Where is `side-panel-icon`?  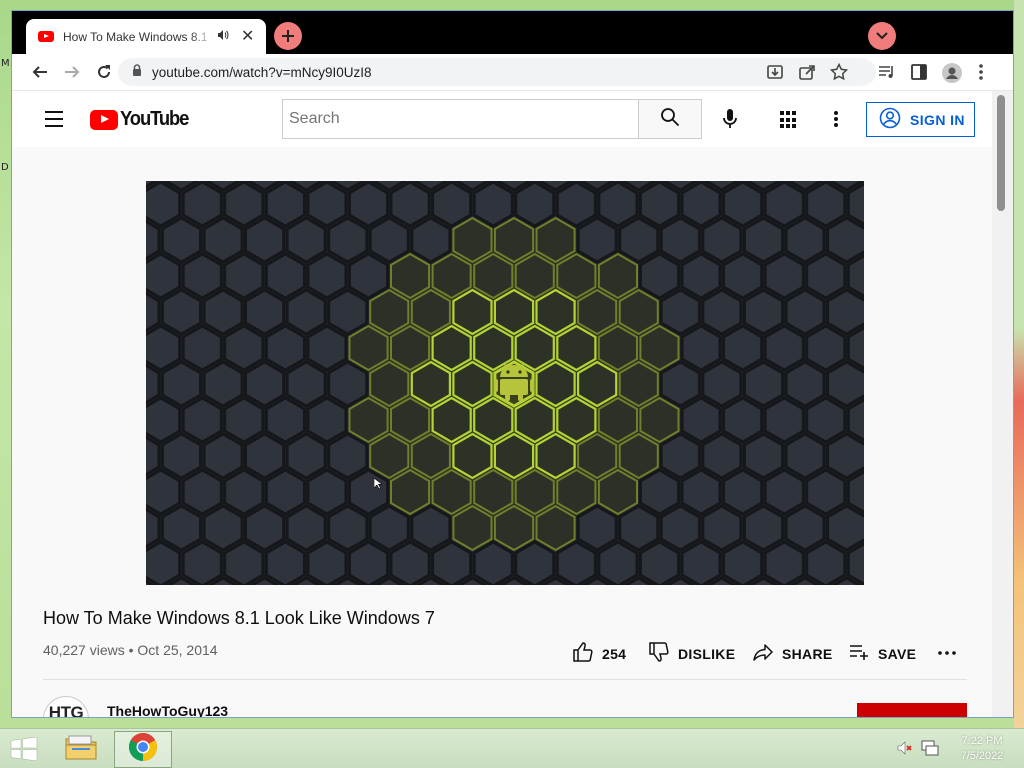 side-panel-icon is located at coordinates (919, 74).